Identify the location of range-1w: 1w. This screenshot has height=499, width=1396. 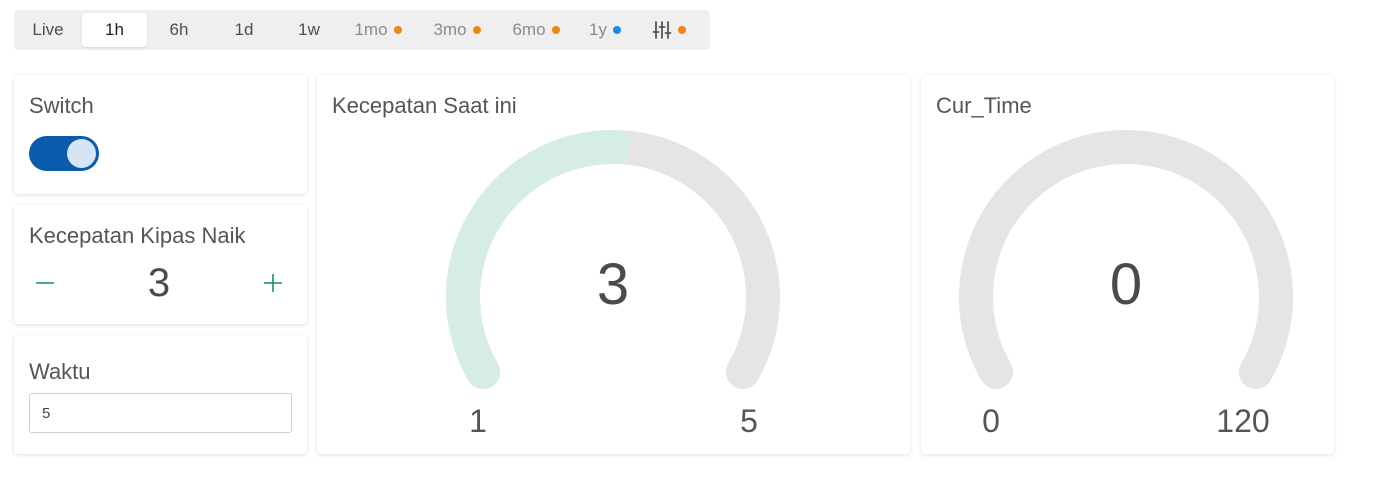
(309, 30).